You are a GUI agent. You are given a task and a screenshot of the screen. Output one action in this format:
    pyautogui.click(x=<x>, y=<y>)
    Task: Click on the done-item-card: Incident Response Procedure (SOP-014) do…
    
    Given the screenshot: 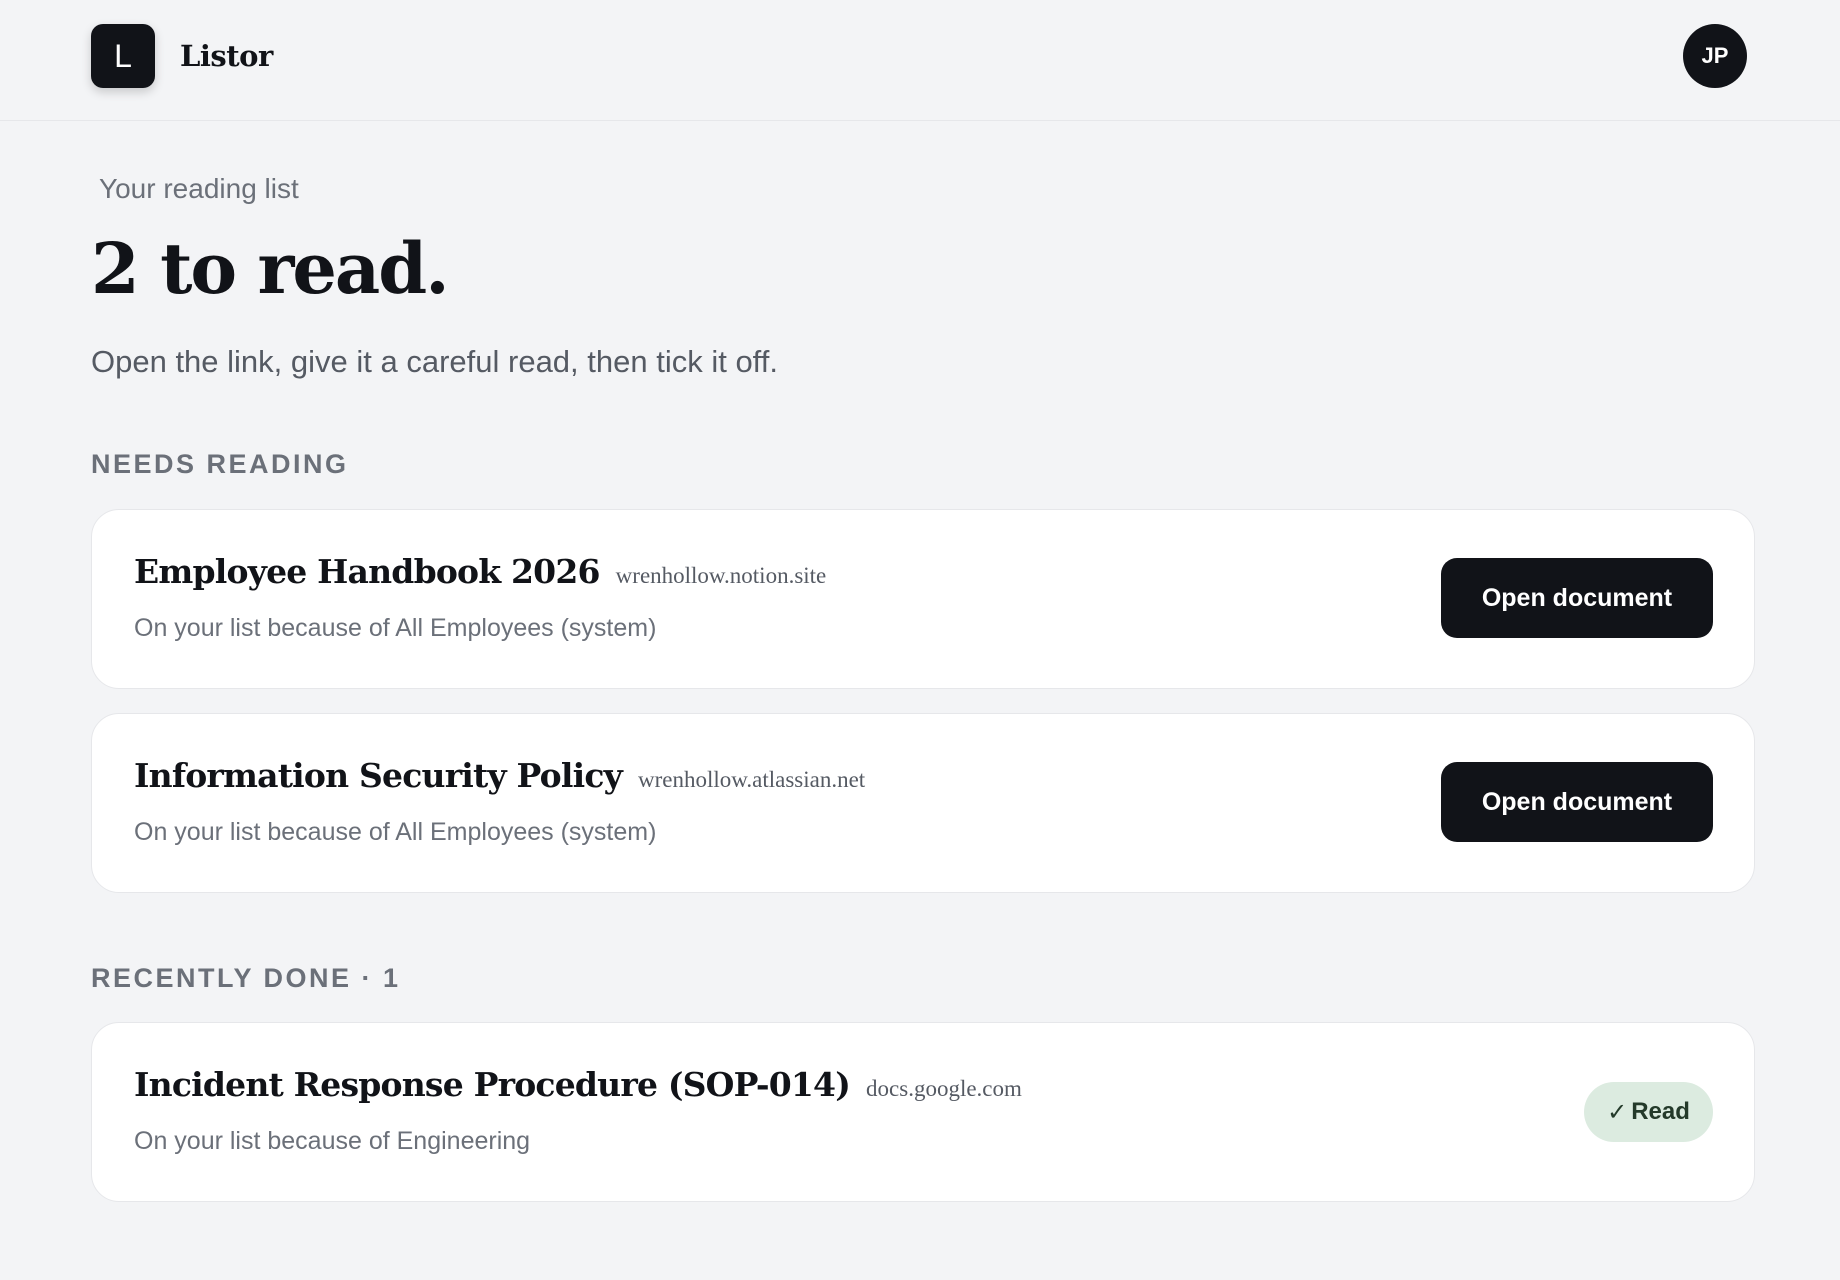 What is the action you would take?
    pyautogui.click(x=923, y=1112)
    